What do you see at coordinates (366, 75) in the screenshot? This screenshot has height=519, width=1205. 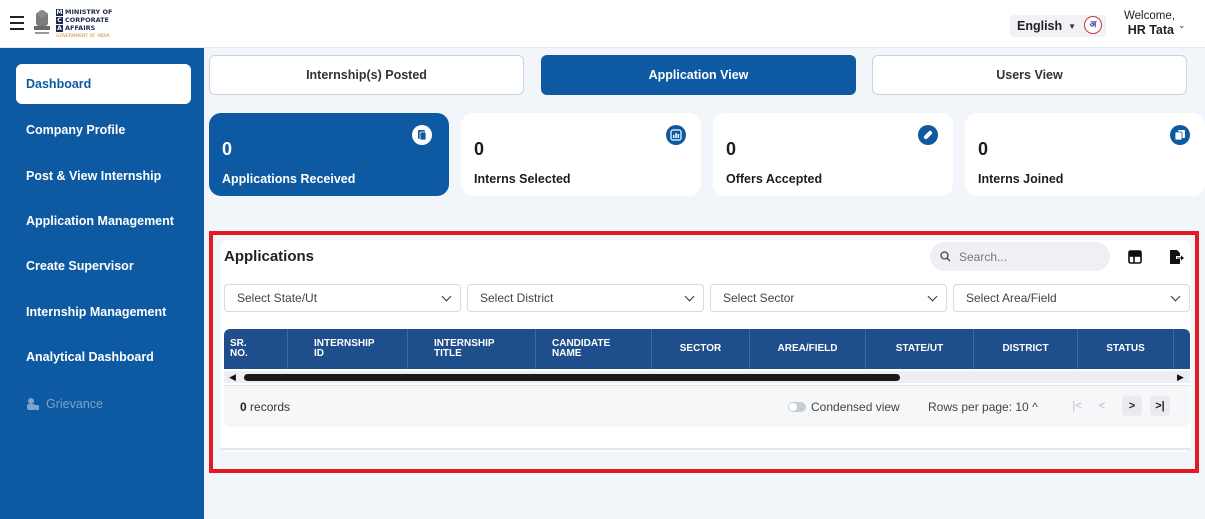 I see `tab-internships-posted: Internship(s) Posted` at bounding box center [366, 75].